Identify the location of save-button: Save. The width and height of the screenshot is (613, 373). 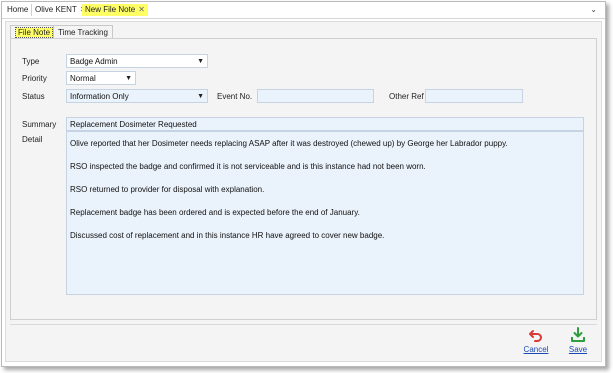
(578, 340).